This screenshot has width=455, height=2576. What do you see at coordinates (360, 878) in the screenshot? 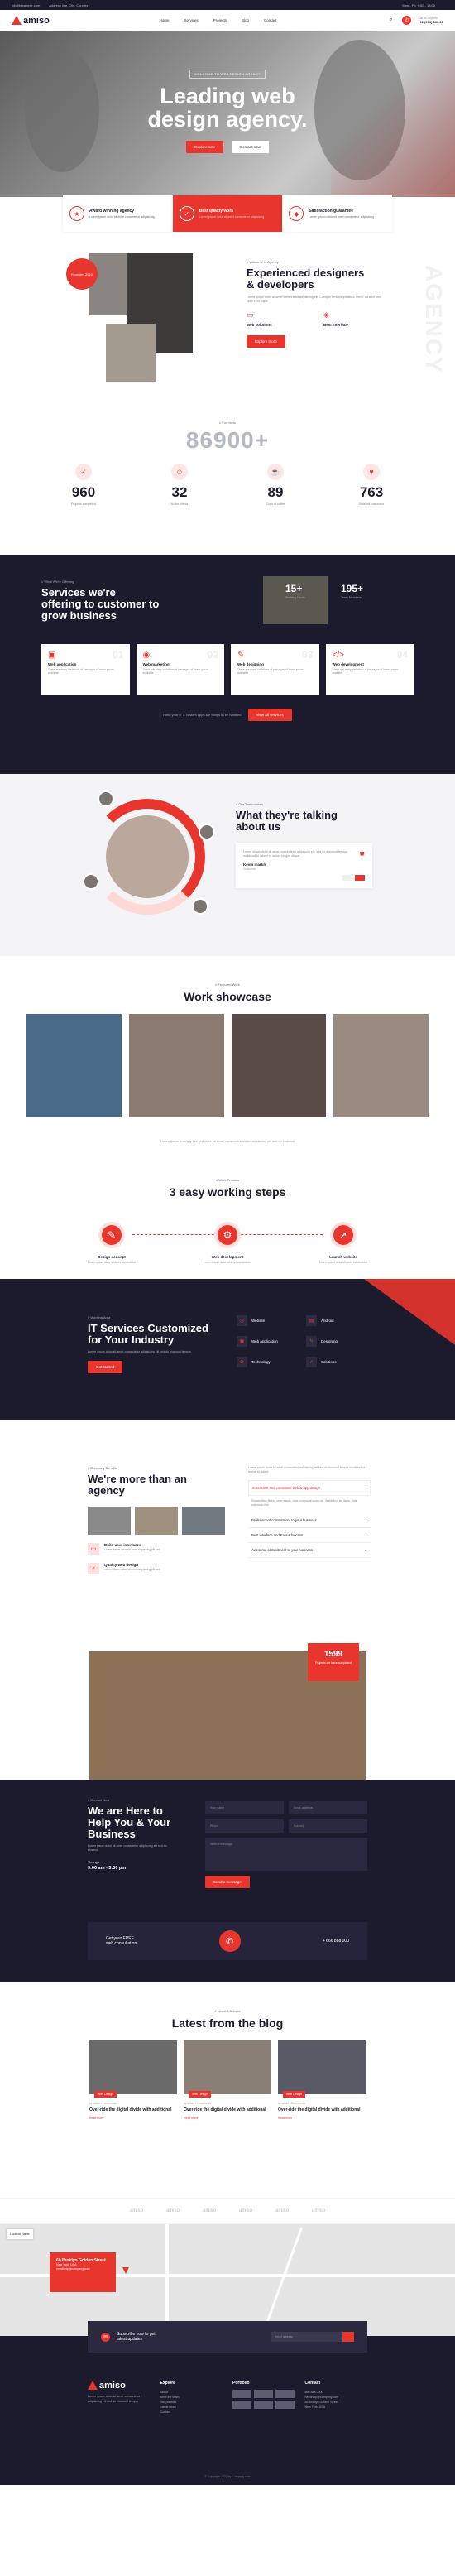
I see `next-arrow-button` at bounding box center [360, 878].